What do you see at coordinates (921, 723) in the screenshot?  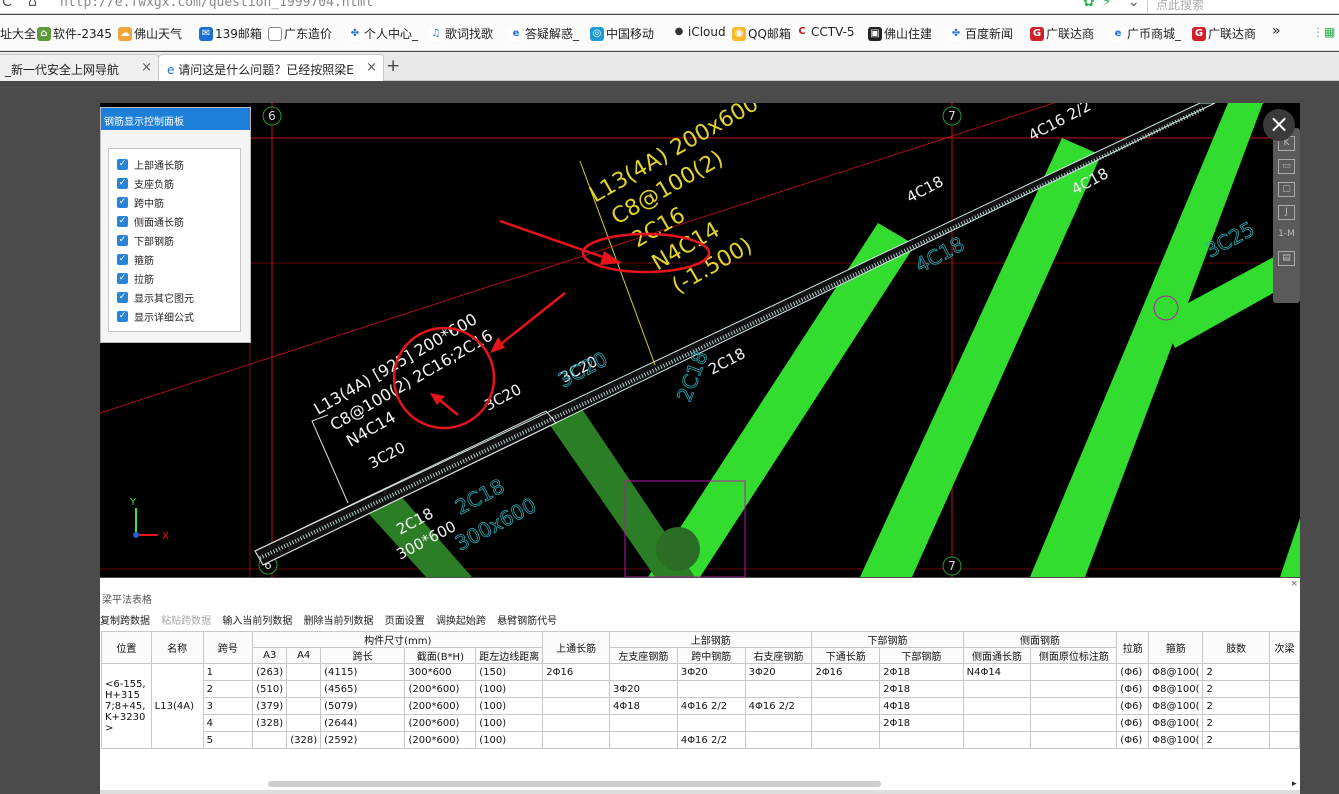 I see `table-cell-bot: 2Φ18` at bounding box center [921, 723].